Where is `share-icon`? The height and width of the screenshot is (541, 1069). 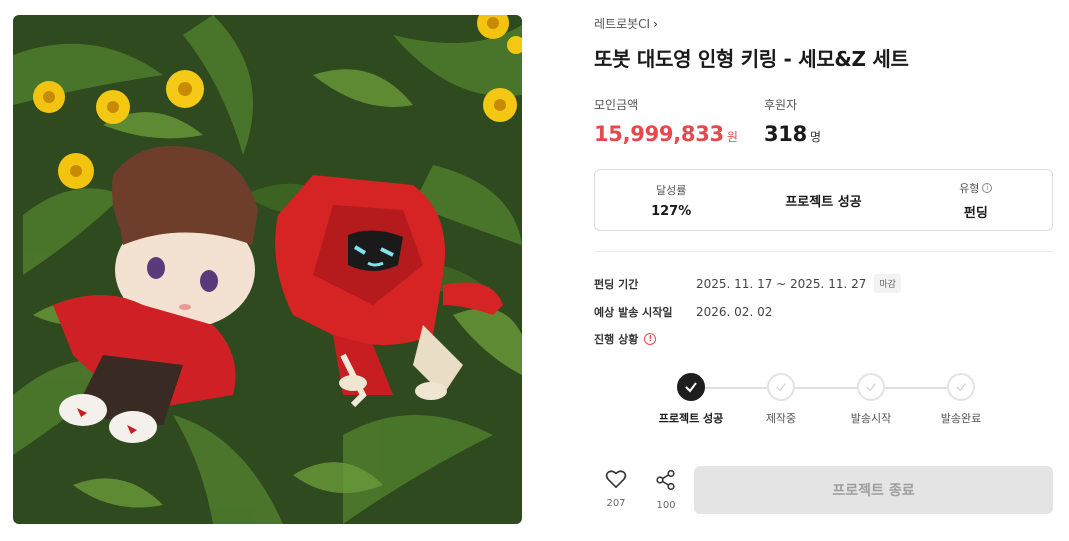 share-icon is located at coordinates (666, 482).